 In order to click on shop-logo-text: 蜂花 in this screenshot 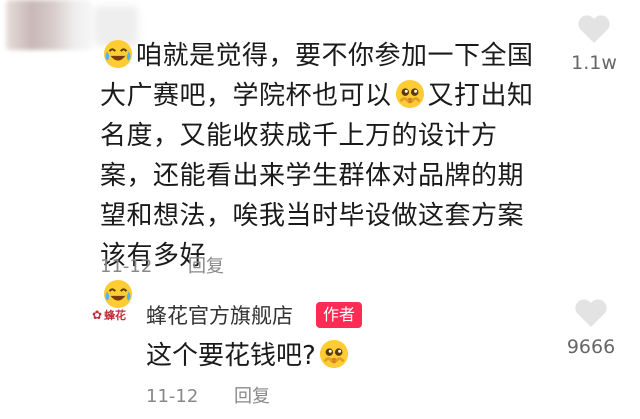, I will do `click(115, 315)`.